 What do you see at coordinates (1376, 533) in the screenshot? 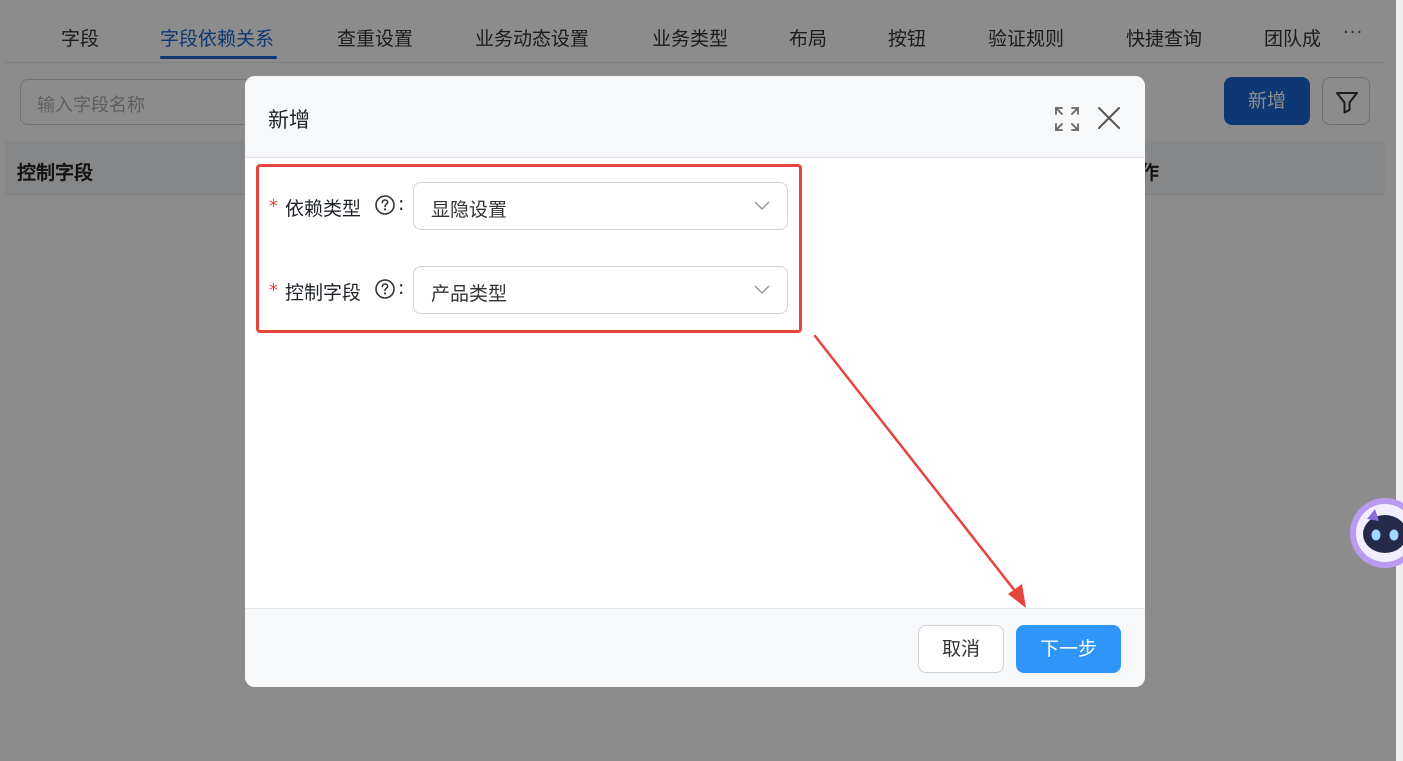
I see `assistant-robot-icon` at bounding box center [1376, 533].